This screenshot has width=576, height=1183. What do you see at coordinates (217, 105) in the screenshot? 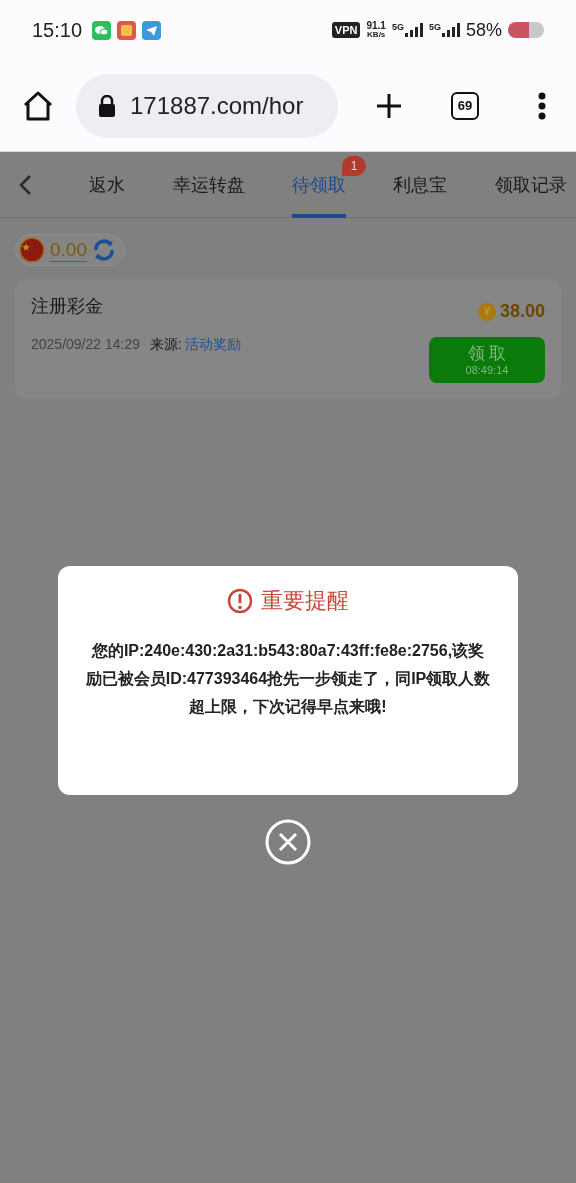
I see `url-text: 171887.com/hor` at bounding box center [217, 105].